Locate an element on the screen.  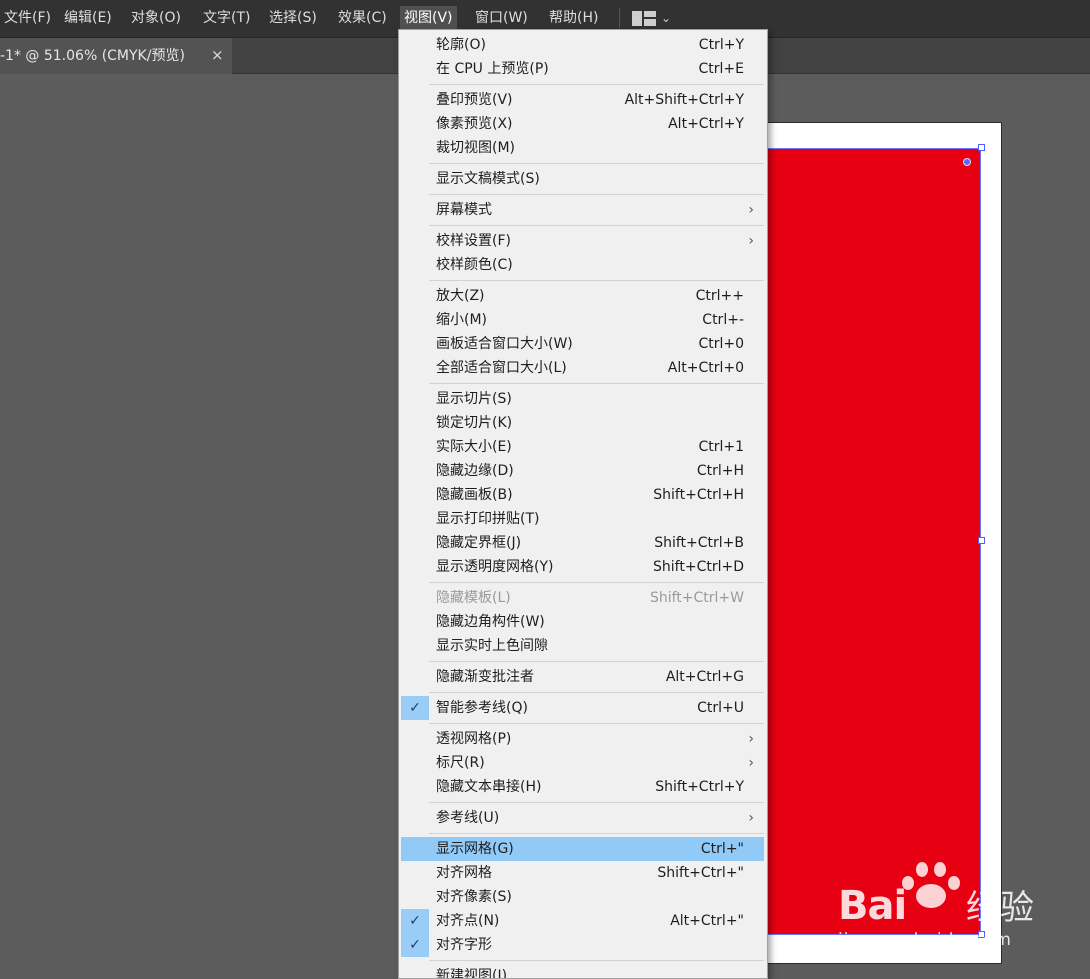
menu-item-shortcut: Shift+Ctrl+D is located at coordinates (698, 567).